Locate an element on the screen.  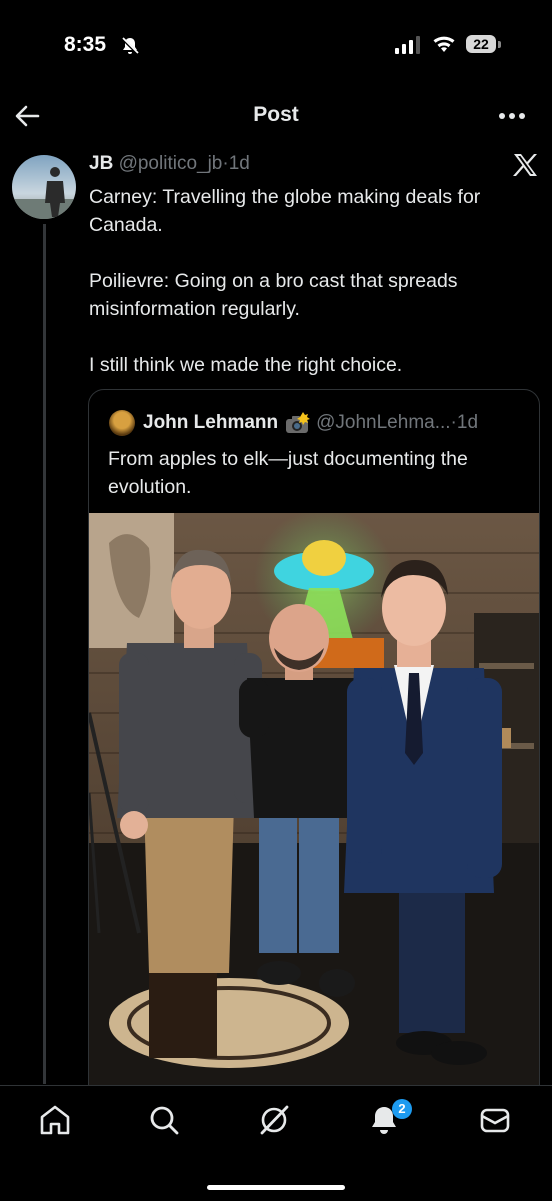
page-title: Post is located at coordinates (276, 114).